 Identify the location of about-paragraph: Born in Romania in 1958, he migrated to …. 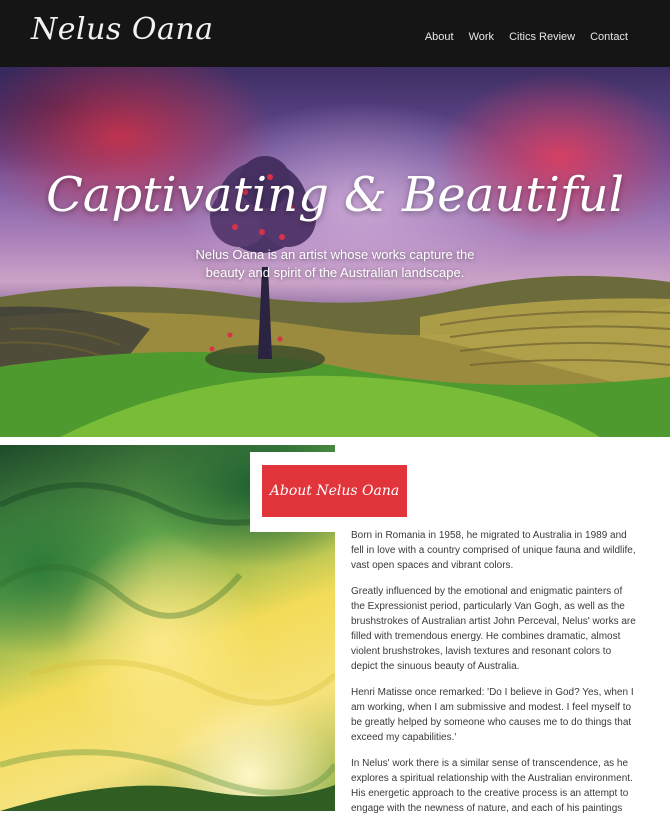
(493, 550).